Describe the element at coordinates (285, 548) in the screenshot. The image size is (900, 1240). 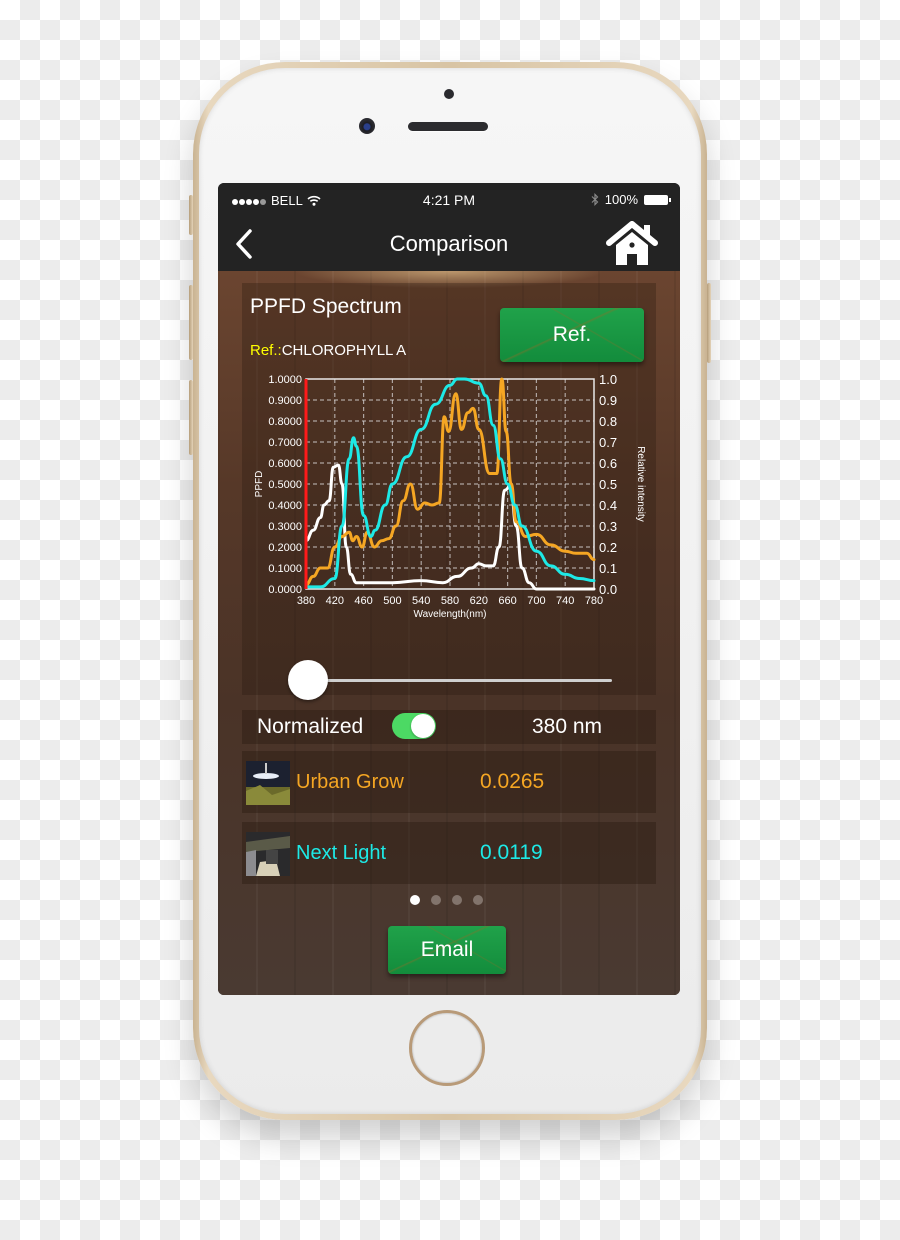
I see `y-tick-label: 0.2000` at that location.